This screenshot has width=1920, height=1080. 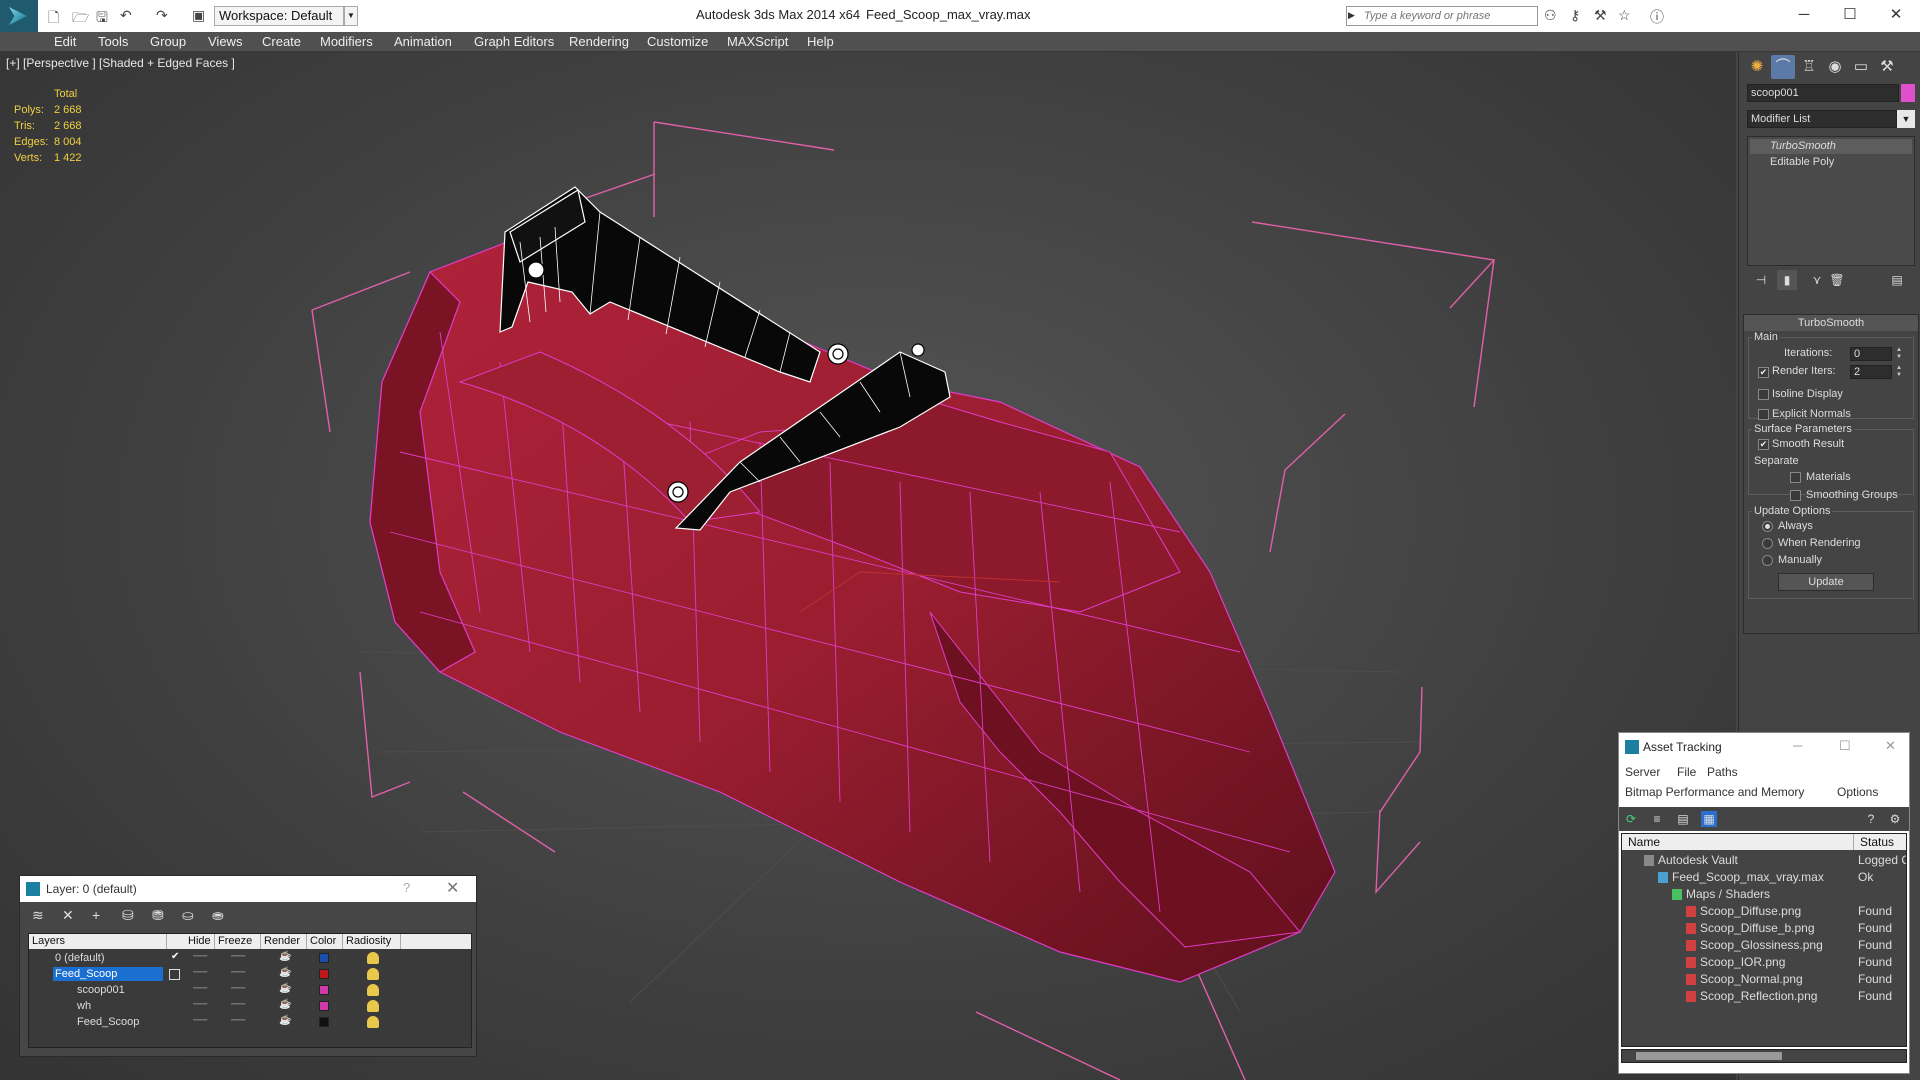 I want to click on asset-name: Scoop_Diffuse.png, so click(x=1750, y=911).